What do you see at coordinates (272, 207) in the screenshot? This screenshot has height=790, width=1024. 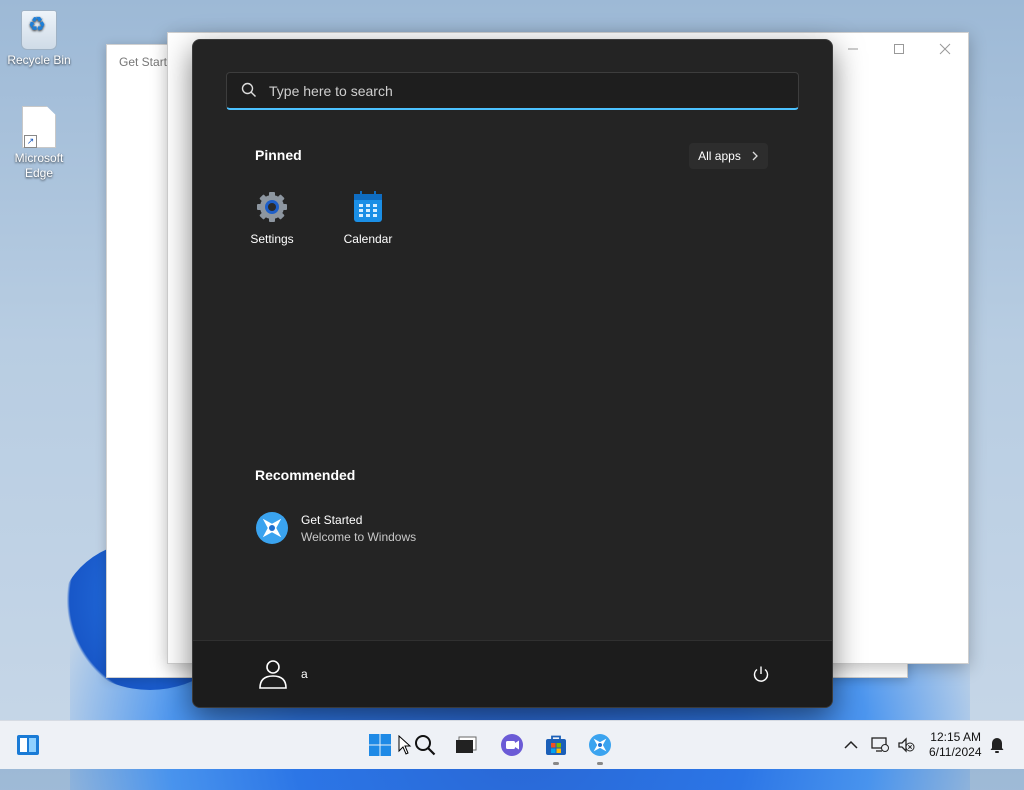 I see `settings-gear-icon` at bounding box center [272, 207].